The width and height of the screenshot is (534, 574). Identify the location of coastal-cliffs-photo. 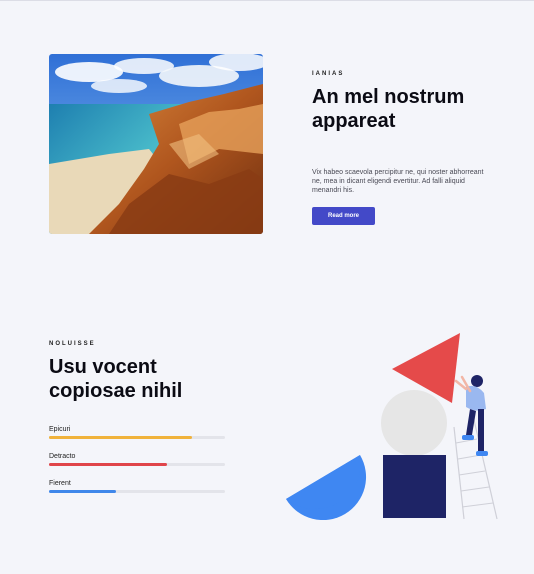
(156, 144).